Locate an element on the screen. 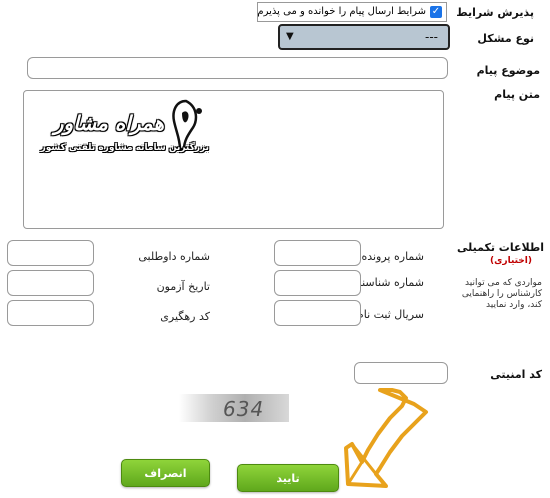 The image size is (550, 498). terms-label: پذیرش شرایط is located at coordinates (495, 12).